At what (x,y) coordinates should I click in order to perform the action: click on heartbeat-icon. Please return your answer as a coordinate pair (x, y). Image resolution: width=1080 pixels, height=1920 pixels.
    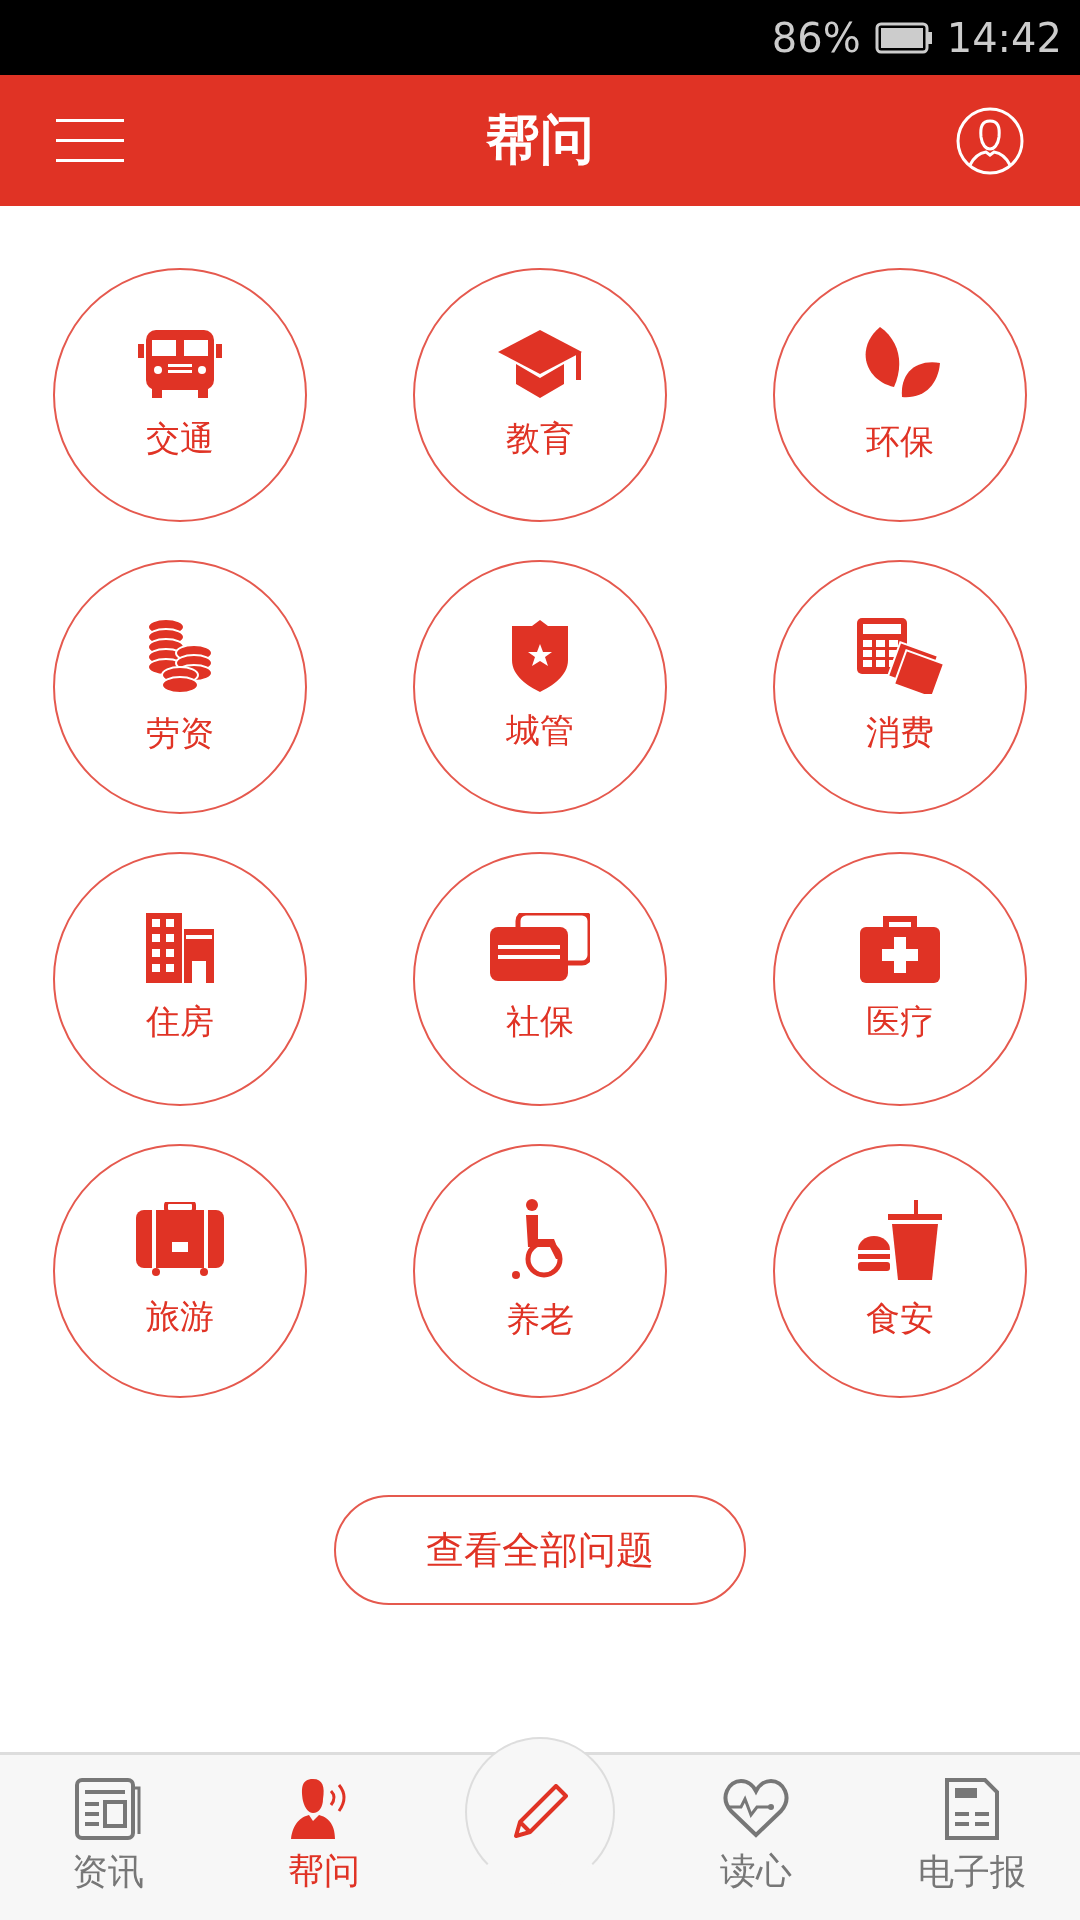
    Looking at the image, I should click on (756, 1809).